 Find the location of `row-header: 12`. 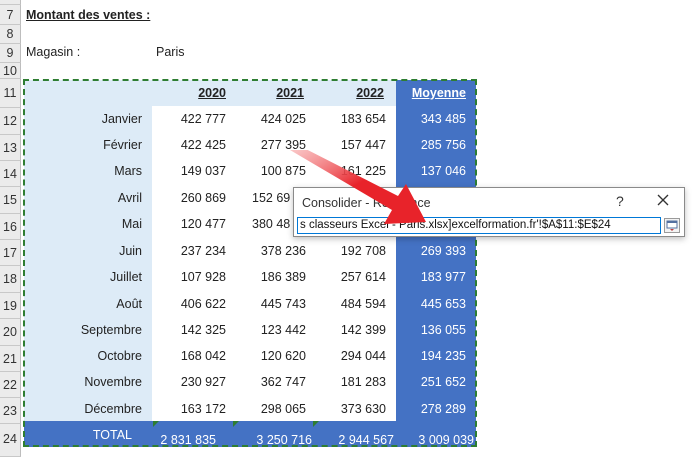

row-header: 12 is located at coordinates (10, 121).